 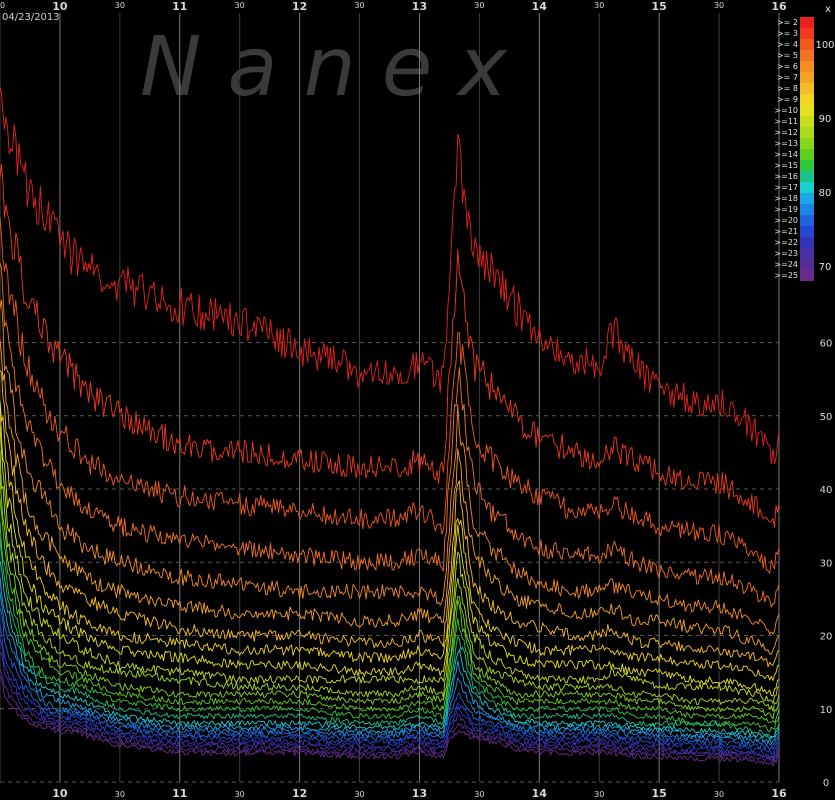 I want to click on legend-label: >= 4, so click(x=787, y=44).